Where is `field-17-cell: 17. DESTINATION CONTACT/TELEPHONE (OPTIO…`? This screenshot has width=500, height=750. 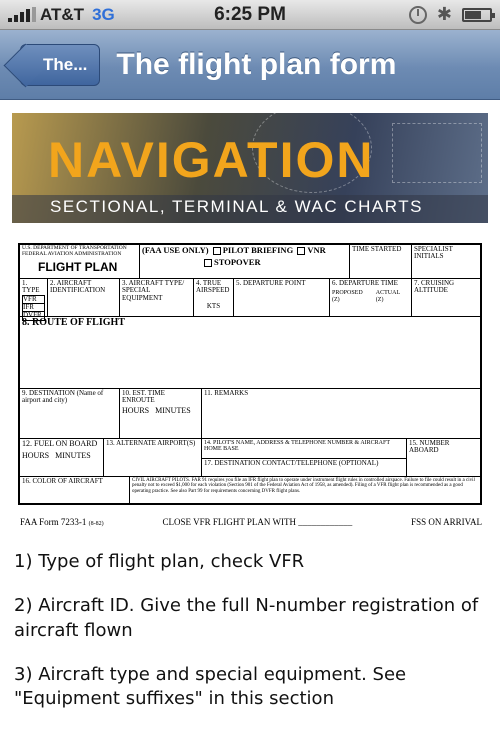
field-17-cell: 17. DESTINATION CONTACT/TELEPHONE (OPTIO… is located at coordinates (304, 468).